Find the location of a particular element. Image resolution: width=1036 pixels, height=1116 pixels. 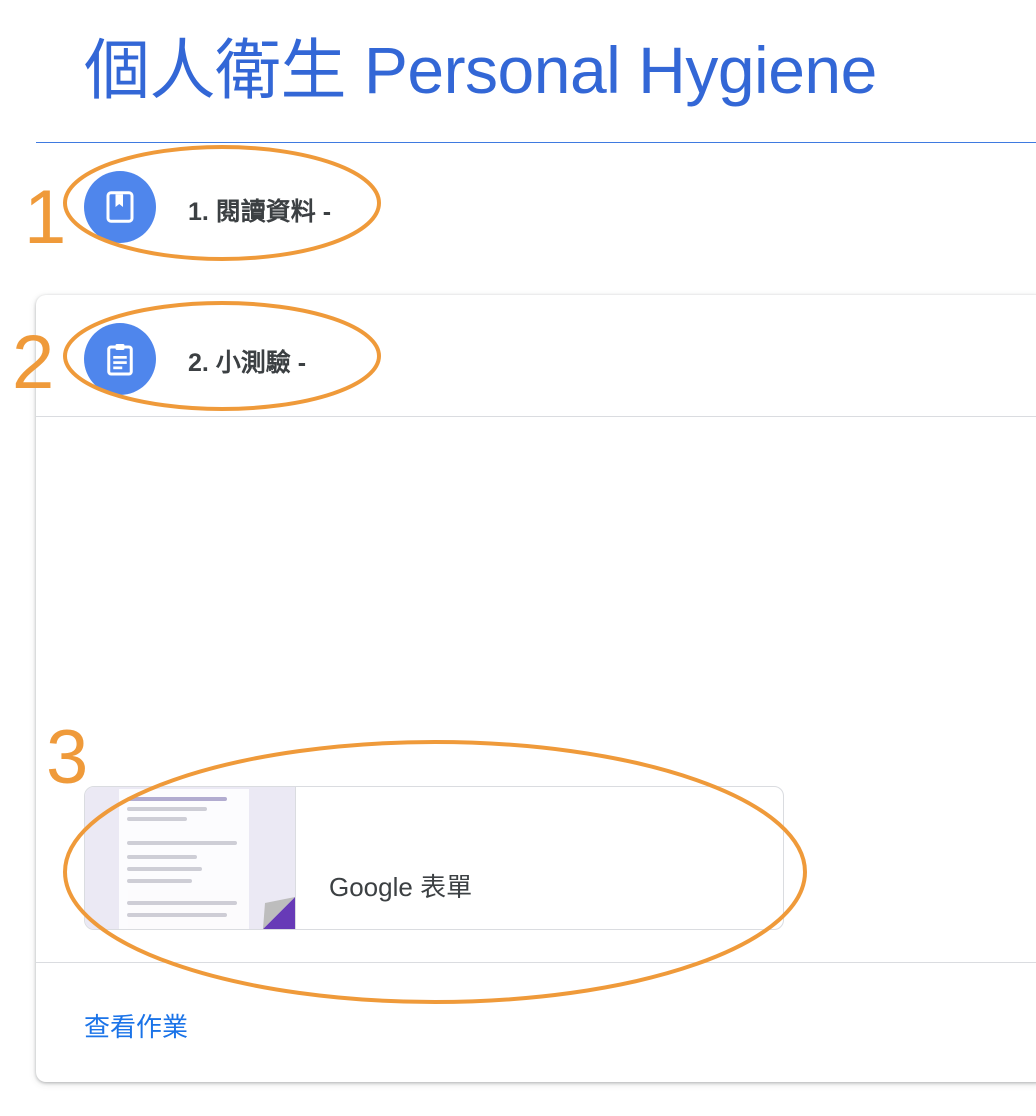

google-forms-thumbnail-icon is located at coordinates (190, 858).